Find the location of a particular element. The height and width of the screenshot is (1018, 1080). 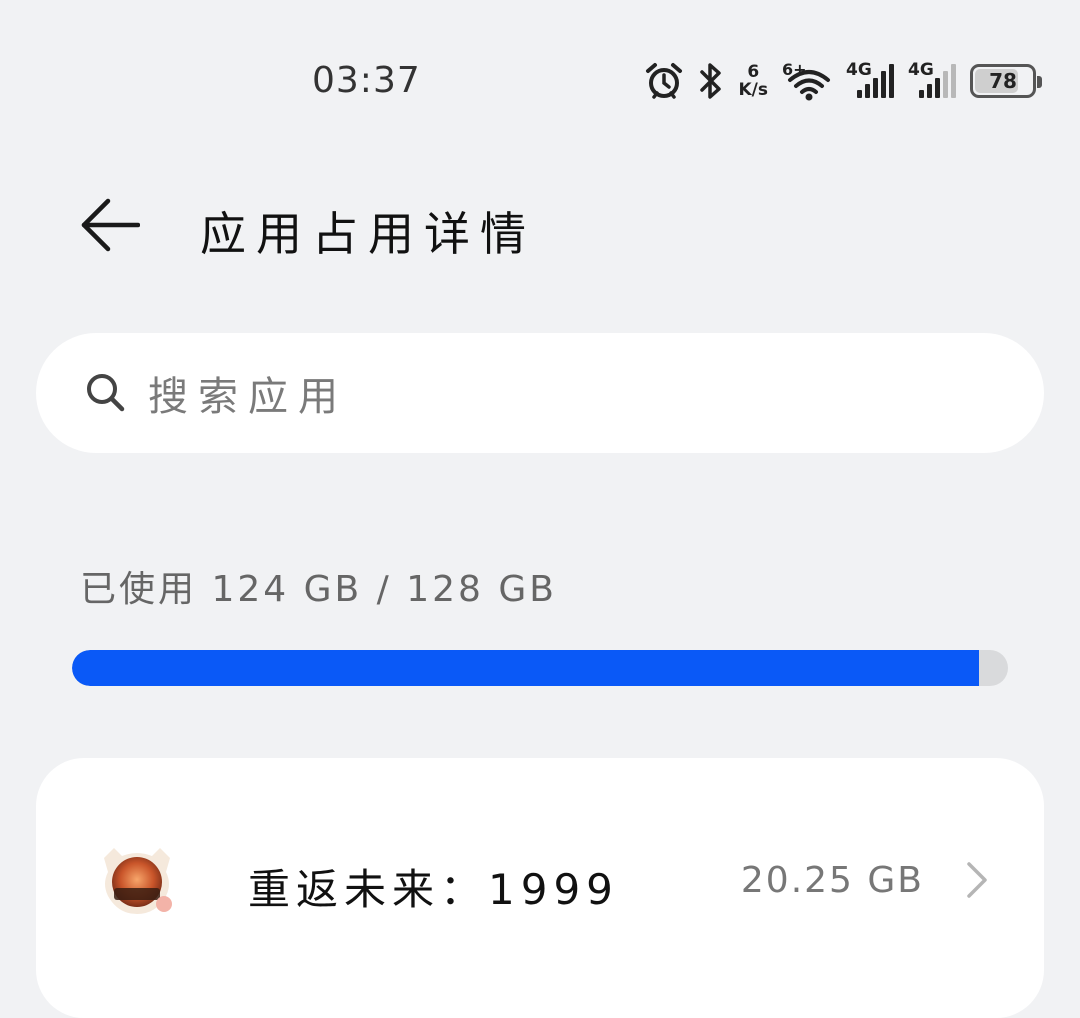

status-time: 03:37 is located at coordinates (366, 80).